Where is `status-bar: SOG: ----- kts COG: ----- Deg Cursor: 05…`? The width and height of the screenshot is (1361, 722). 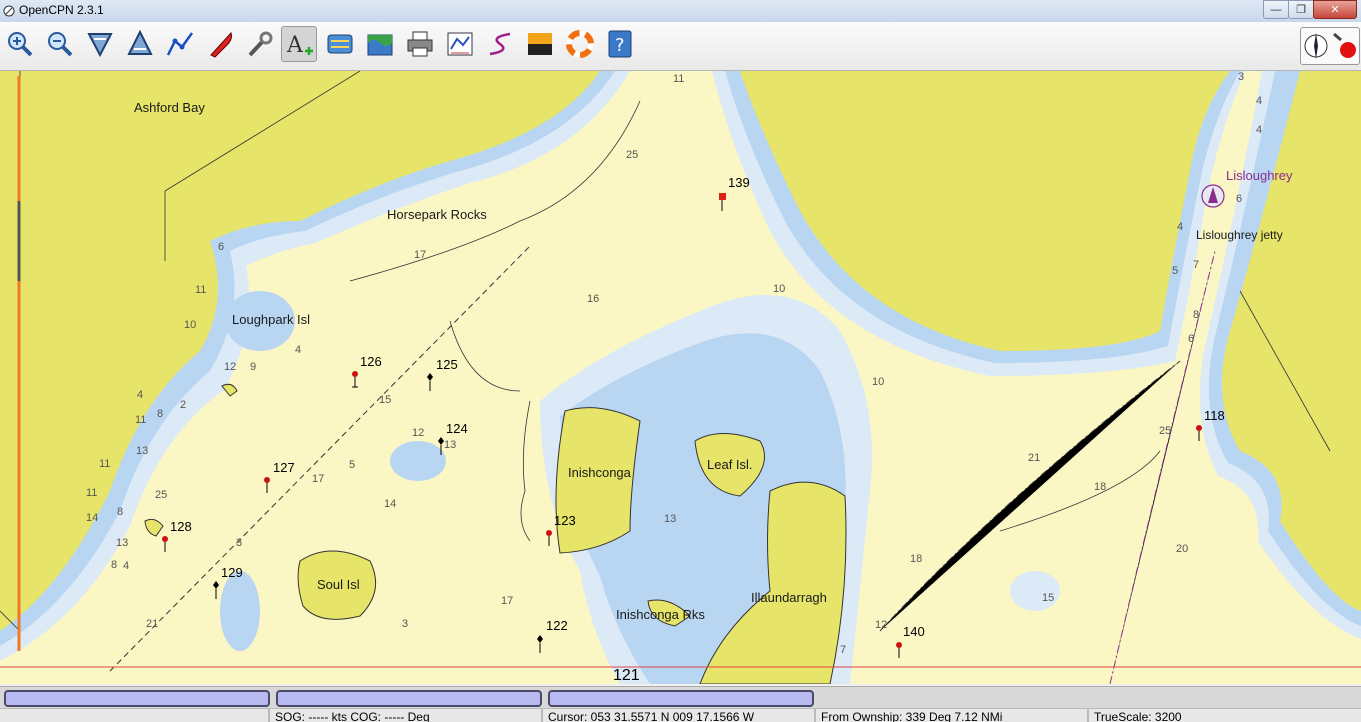
status-bar: SOG: ----- kts COG: ----- Deg Cursor: 05… is located at coordinates (680, 715).